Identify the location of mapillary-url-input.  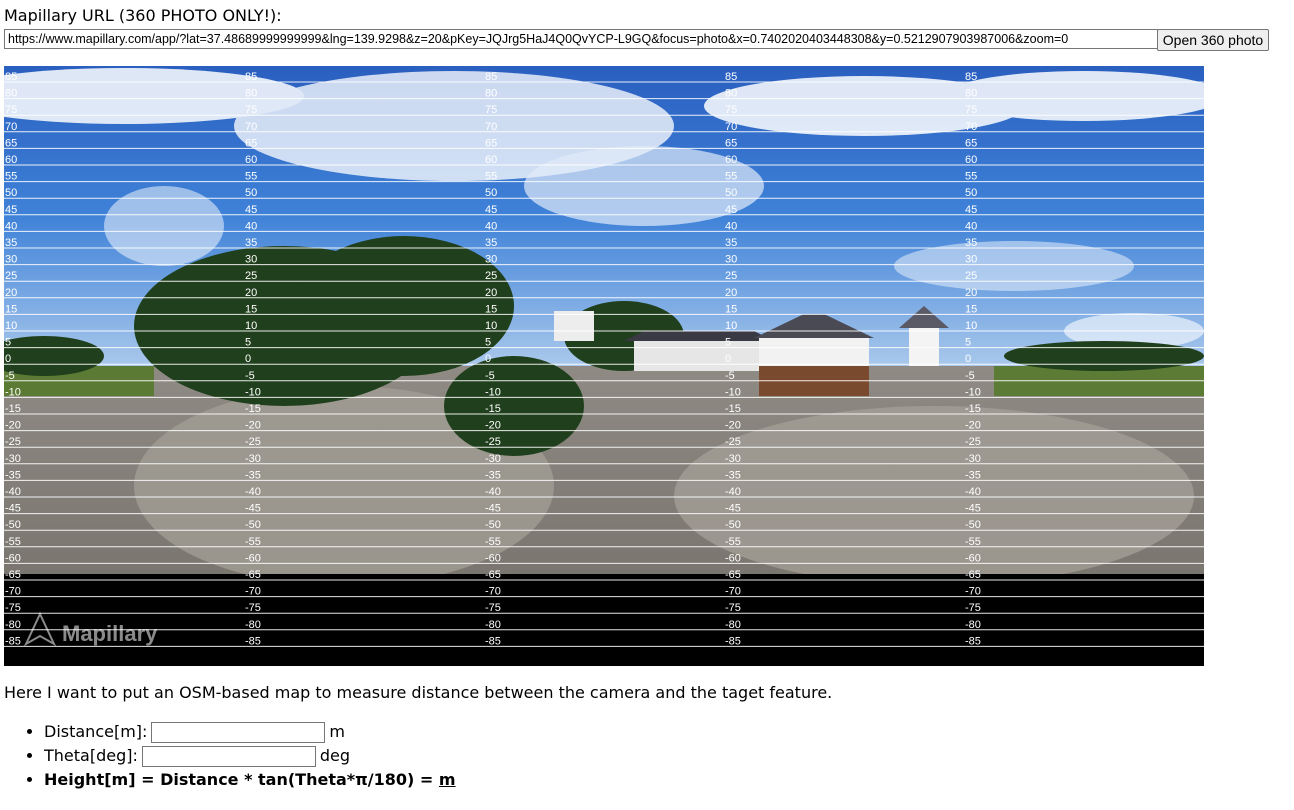
(581, 39).